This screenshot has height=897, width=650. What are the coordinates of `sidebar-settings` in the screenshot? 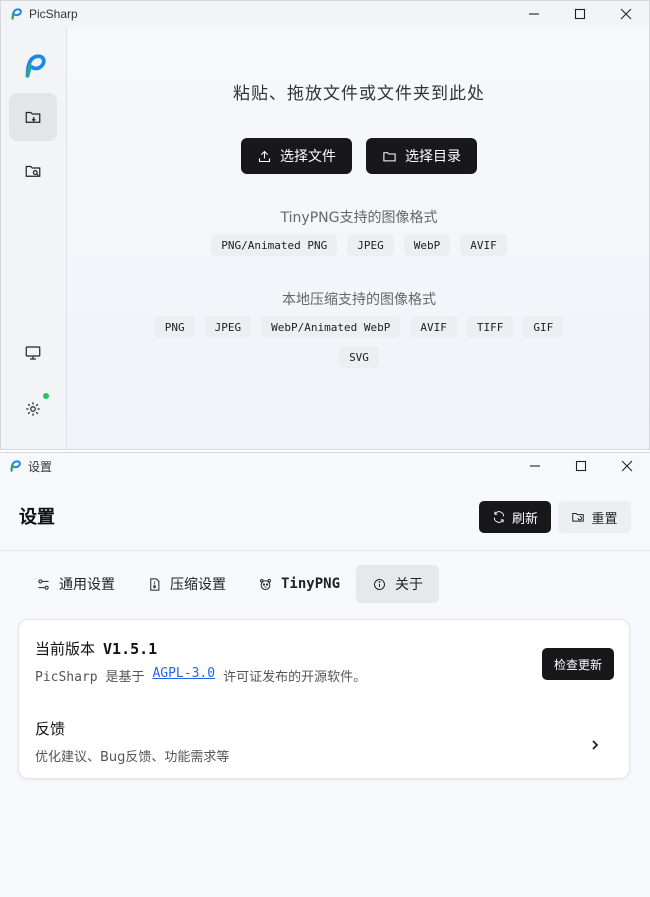 It's located at (33, 409).